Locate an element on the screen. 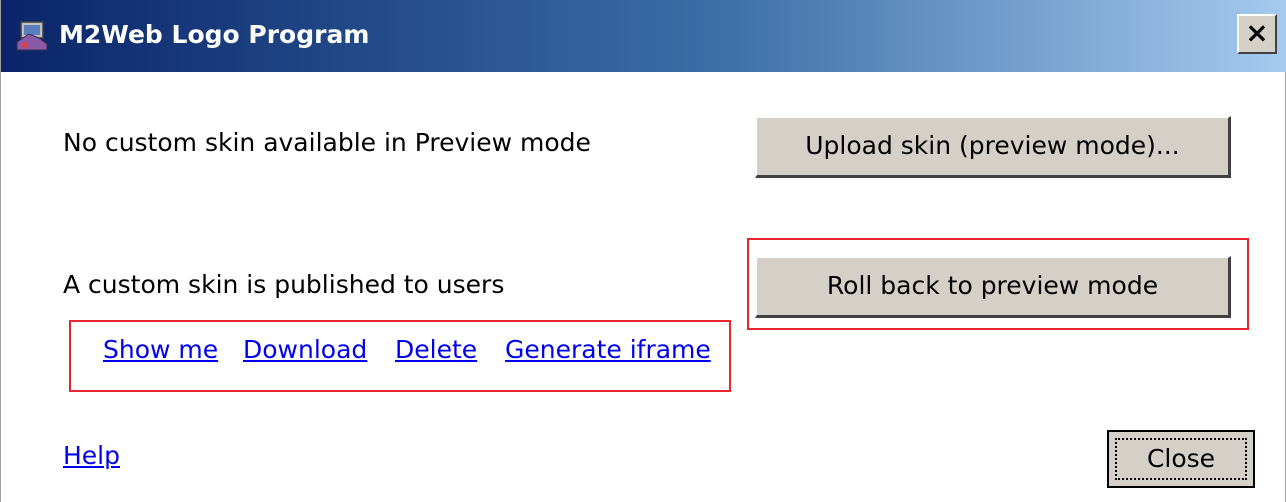 The width and height of the screenshot is (1286, 502). delete-link: Delete is located at coordinates (436, 349).